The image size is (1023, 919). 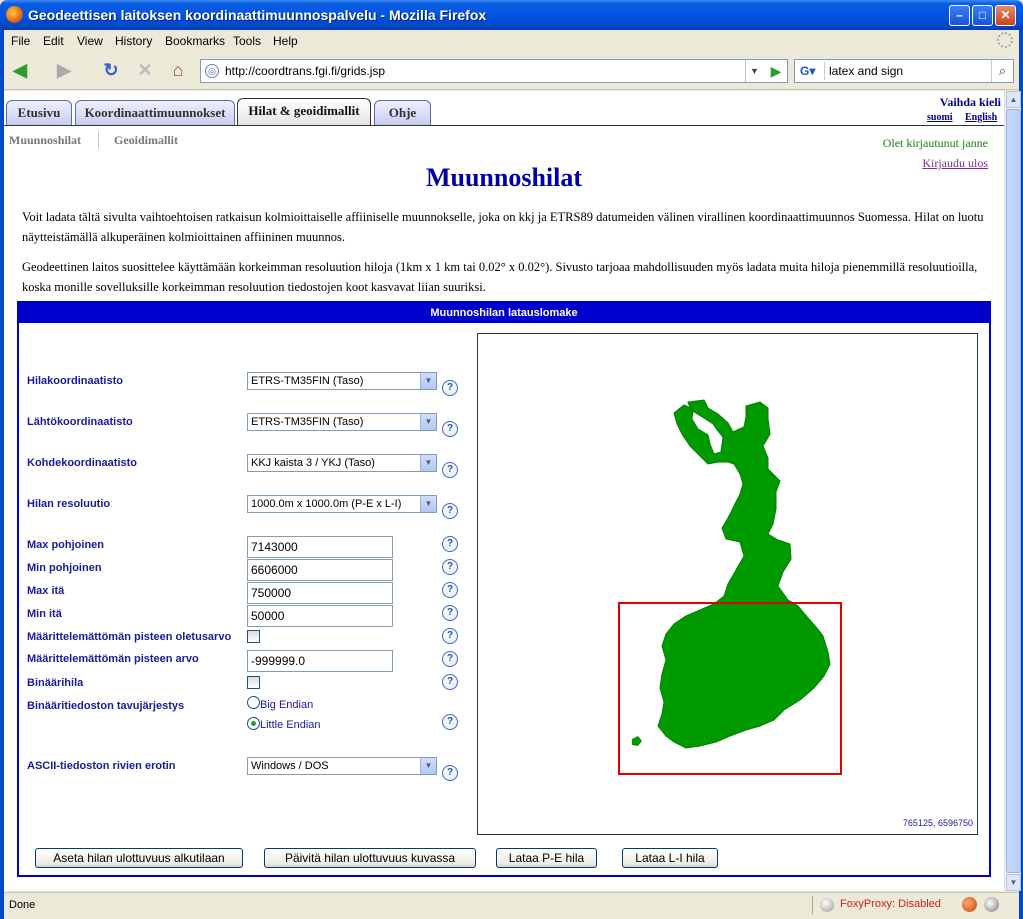 I want to click on search-icon: ⌕, so click(x=1002, y=71).